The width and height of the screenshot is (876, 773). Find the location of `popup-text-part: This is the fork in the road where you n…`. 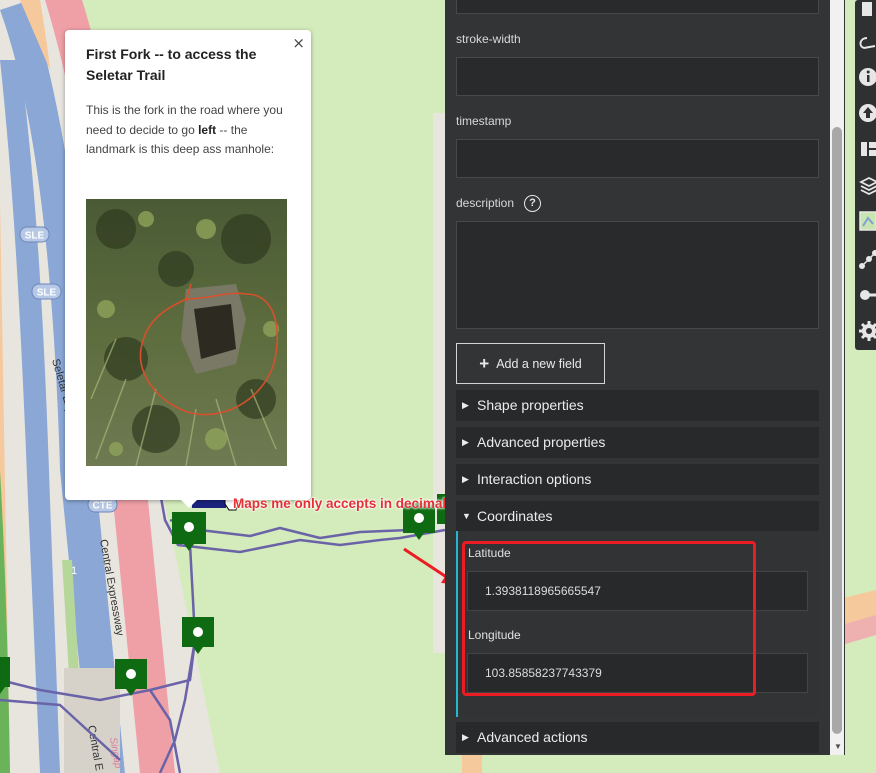

popup-text-part: This is the fork in the road where you n… is located at coordinates (184, 120).